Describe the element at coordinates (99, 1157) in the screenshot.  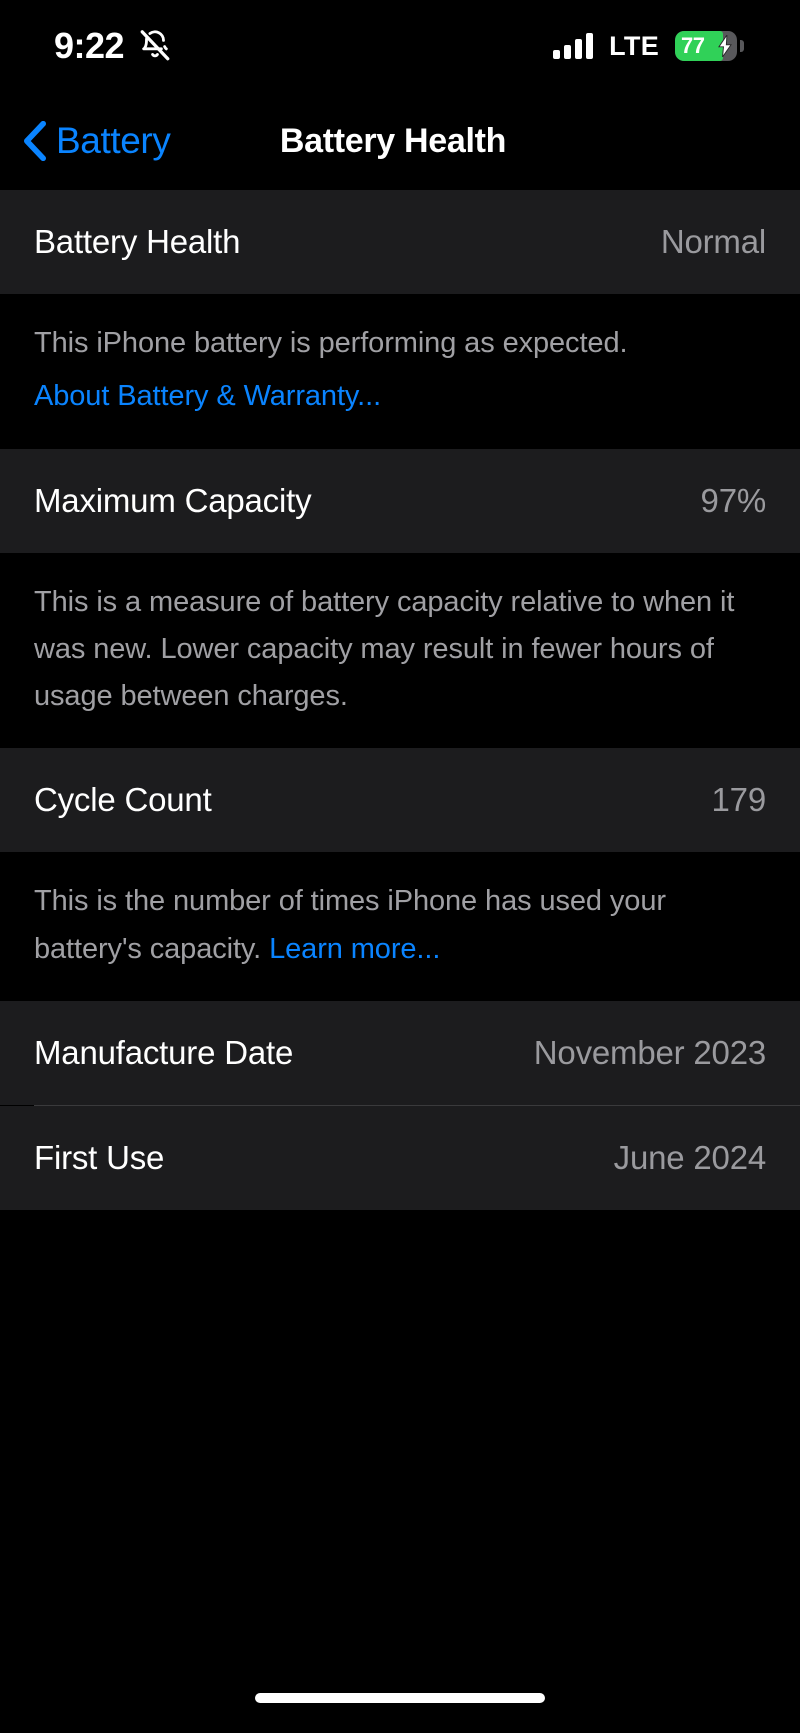
I see `row-label: First Use` at that location.